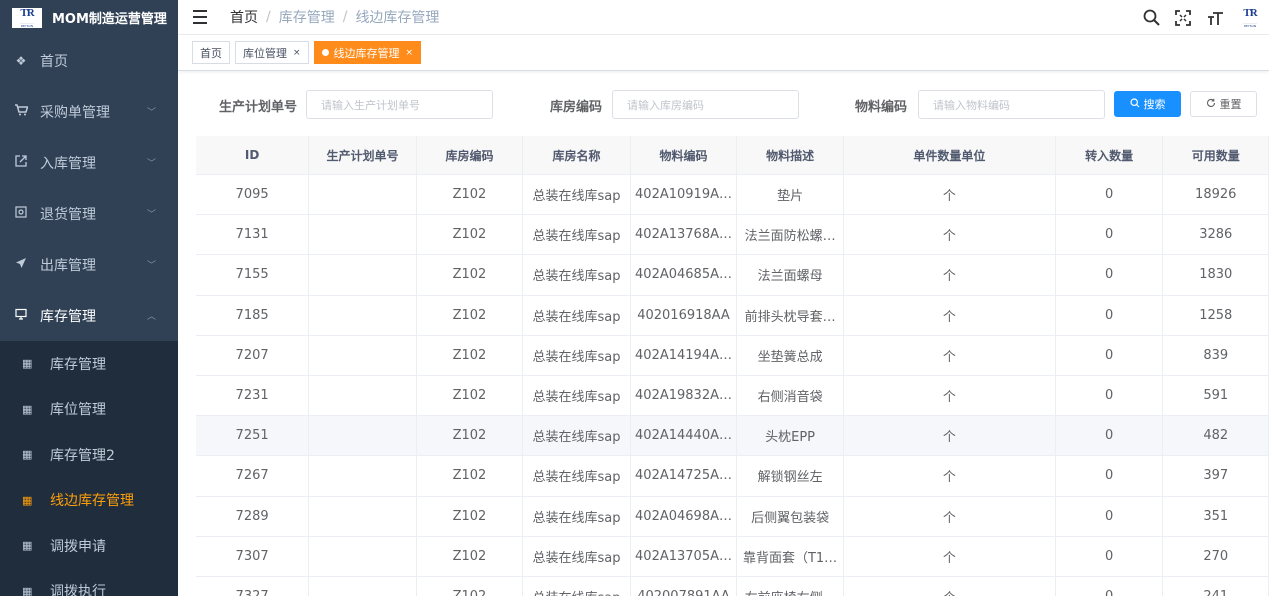 This screenshot has width=1269, height=596. I want to click on table-row: 7185 Z102 总装在线库sap 402016918AA 前排头枕导套… 个 0 1258, so click(732, 315).